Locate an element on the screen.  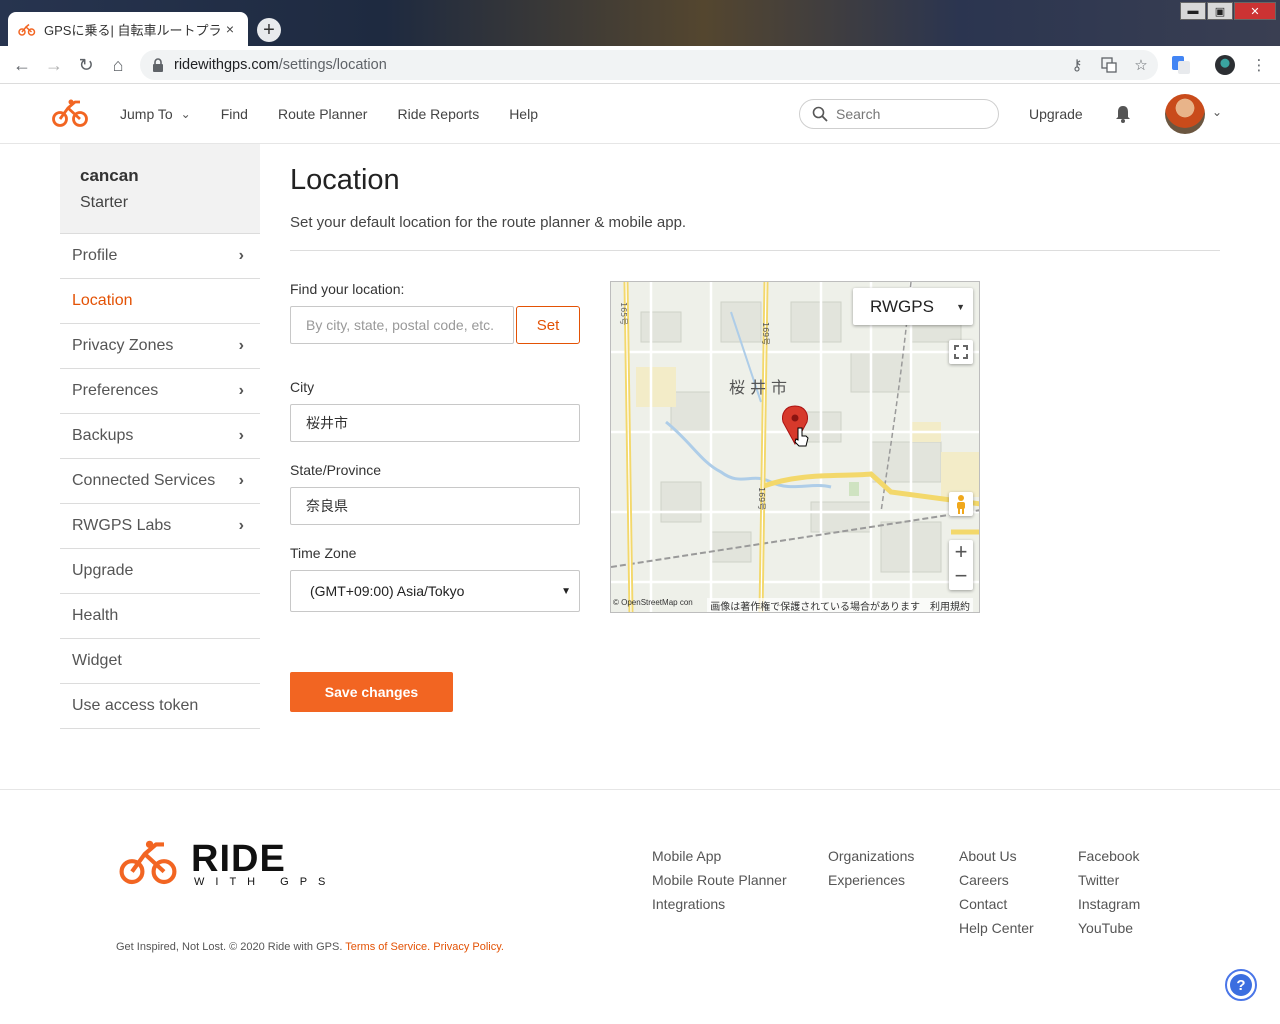
sidebar-item-widget: Widget is located at coordinates (160, 661).